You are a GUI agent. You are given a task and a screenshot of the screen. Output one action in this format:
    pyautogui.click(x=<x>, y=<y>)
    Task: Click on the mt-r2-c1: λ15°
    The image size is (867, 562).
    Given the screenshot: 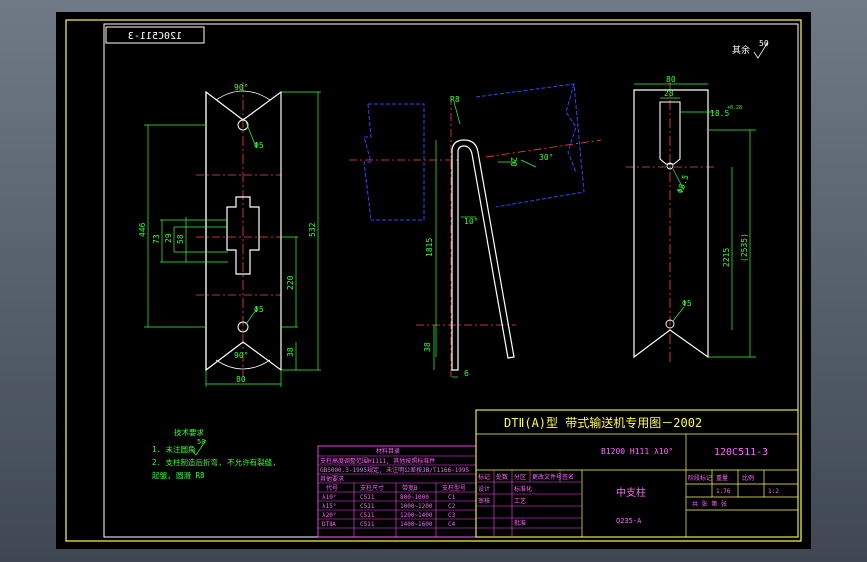 What is the action you would take?
    pyautogui.click(x=329, y=506)
    